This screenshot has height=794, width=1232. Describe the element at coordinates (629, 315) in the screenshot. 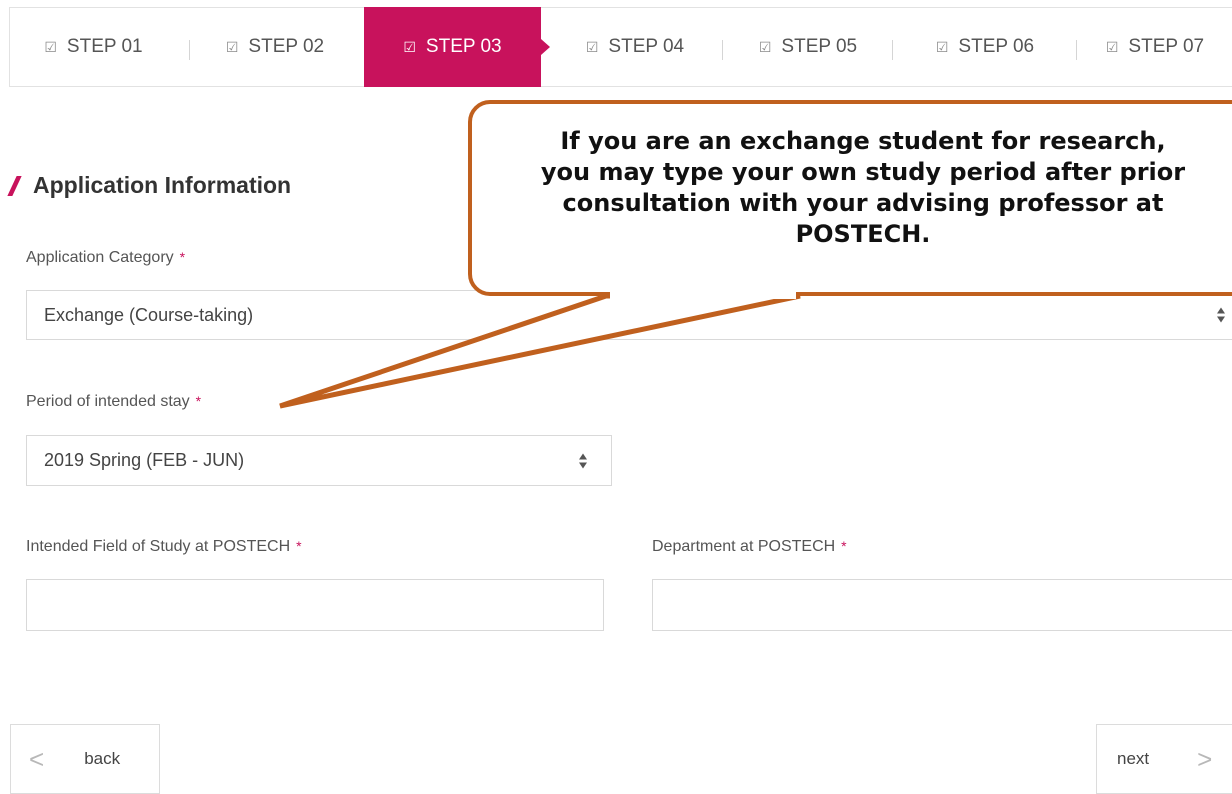

I see `category-select: Exchange (Course-taking)` at that location.